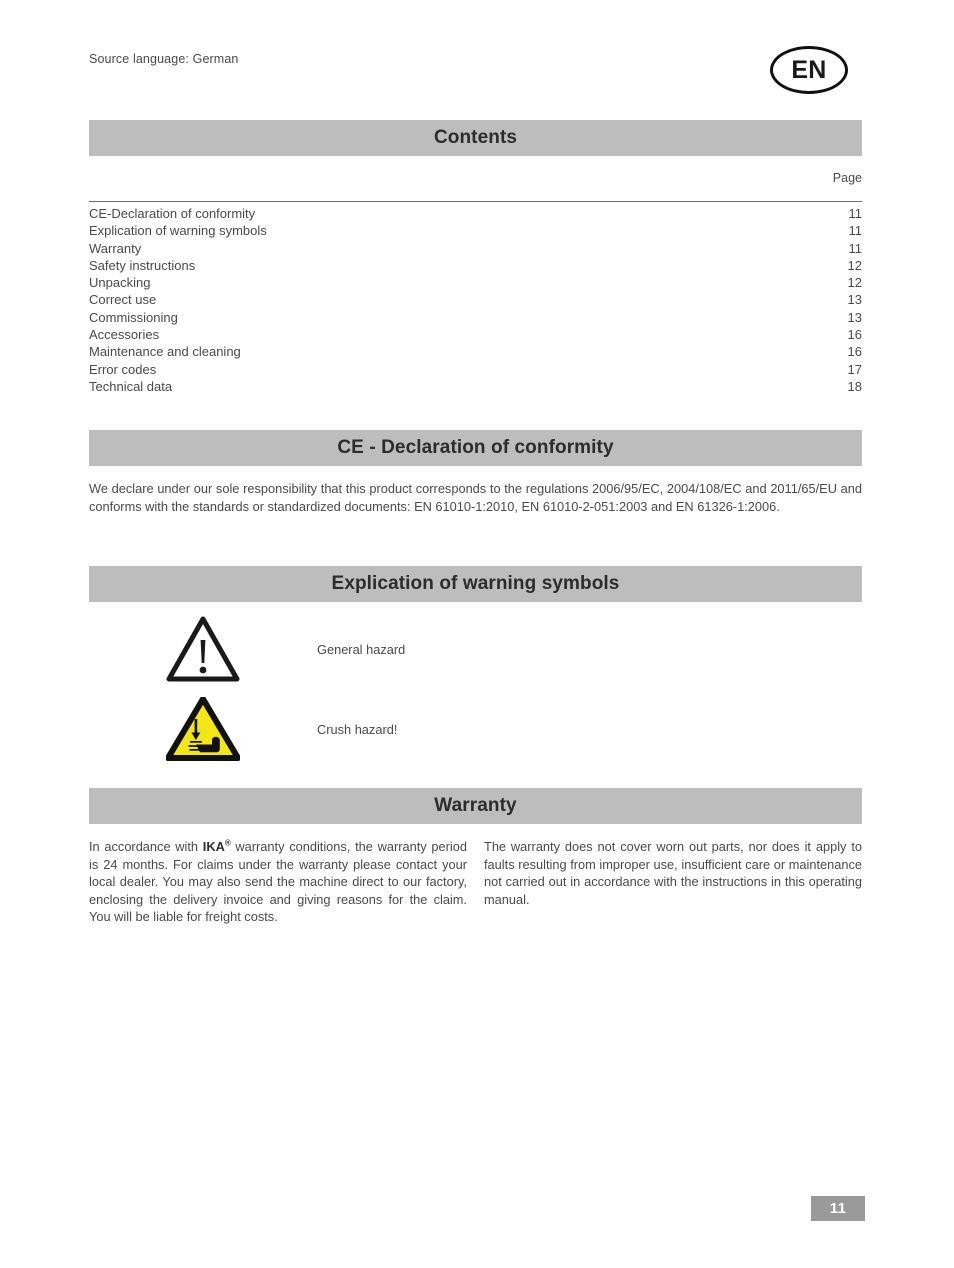 This screenshot has width=954, height=1268. Describe the element at coordinates (475, 334) in the screenshot. I see `toc-row: Accessories 16` at that location.